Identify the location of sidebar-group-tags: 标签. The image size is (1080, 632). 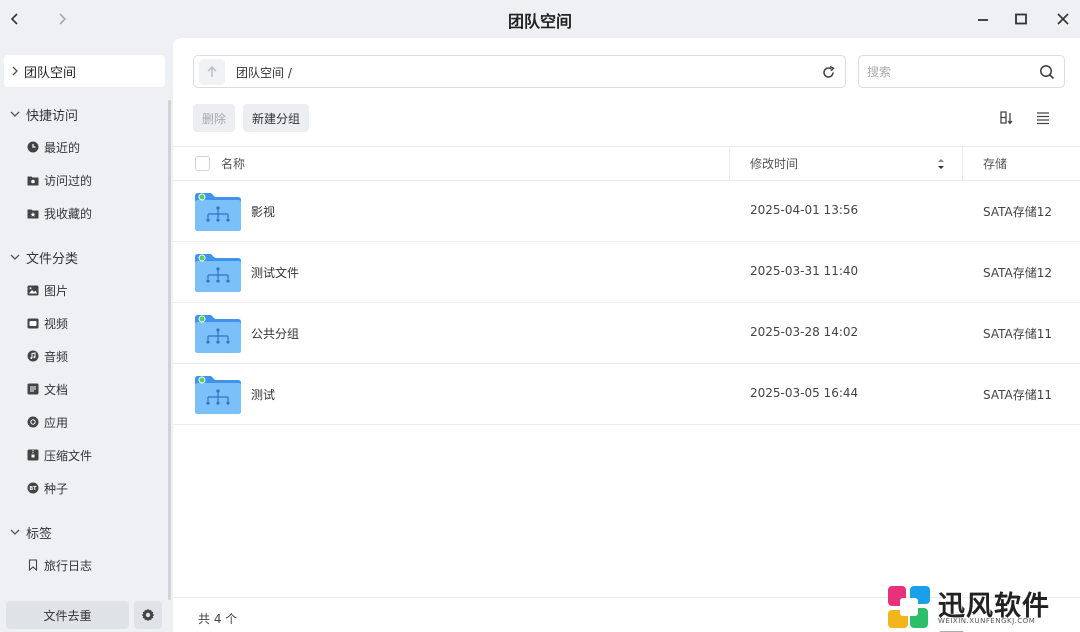
(31, 532).